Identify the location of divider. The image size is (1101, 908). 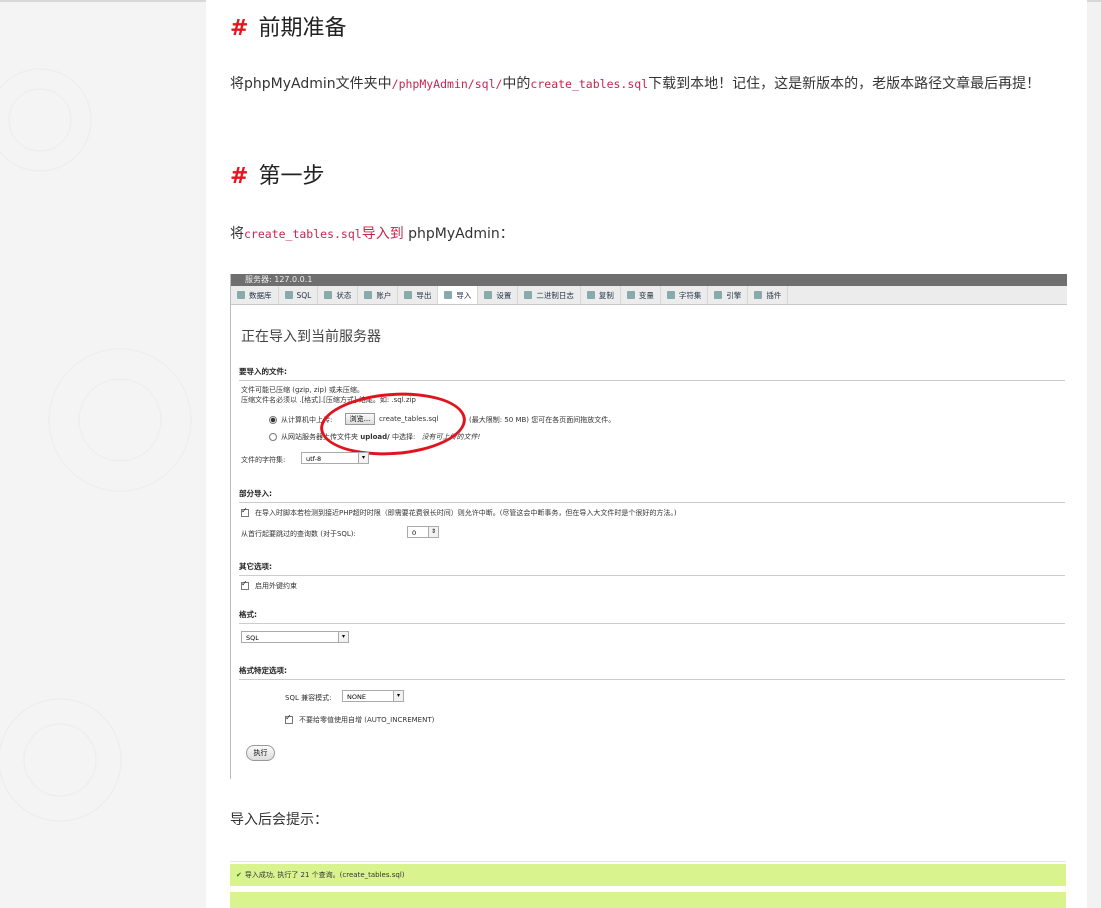
(648, 861).